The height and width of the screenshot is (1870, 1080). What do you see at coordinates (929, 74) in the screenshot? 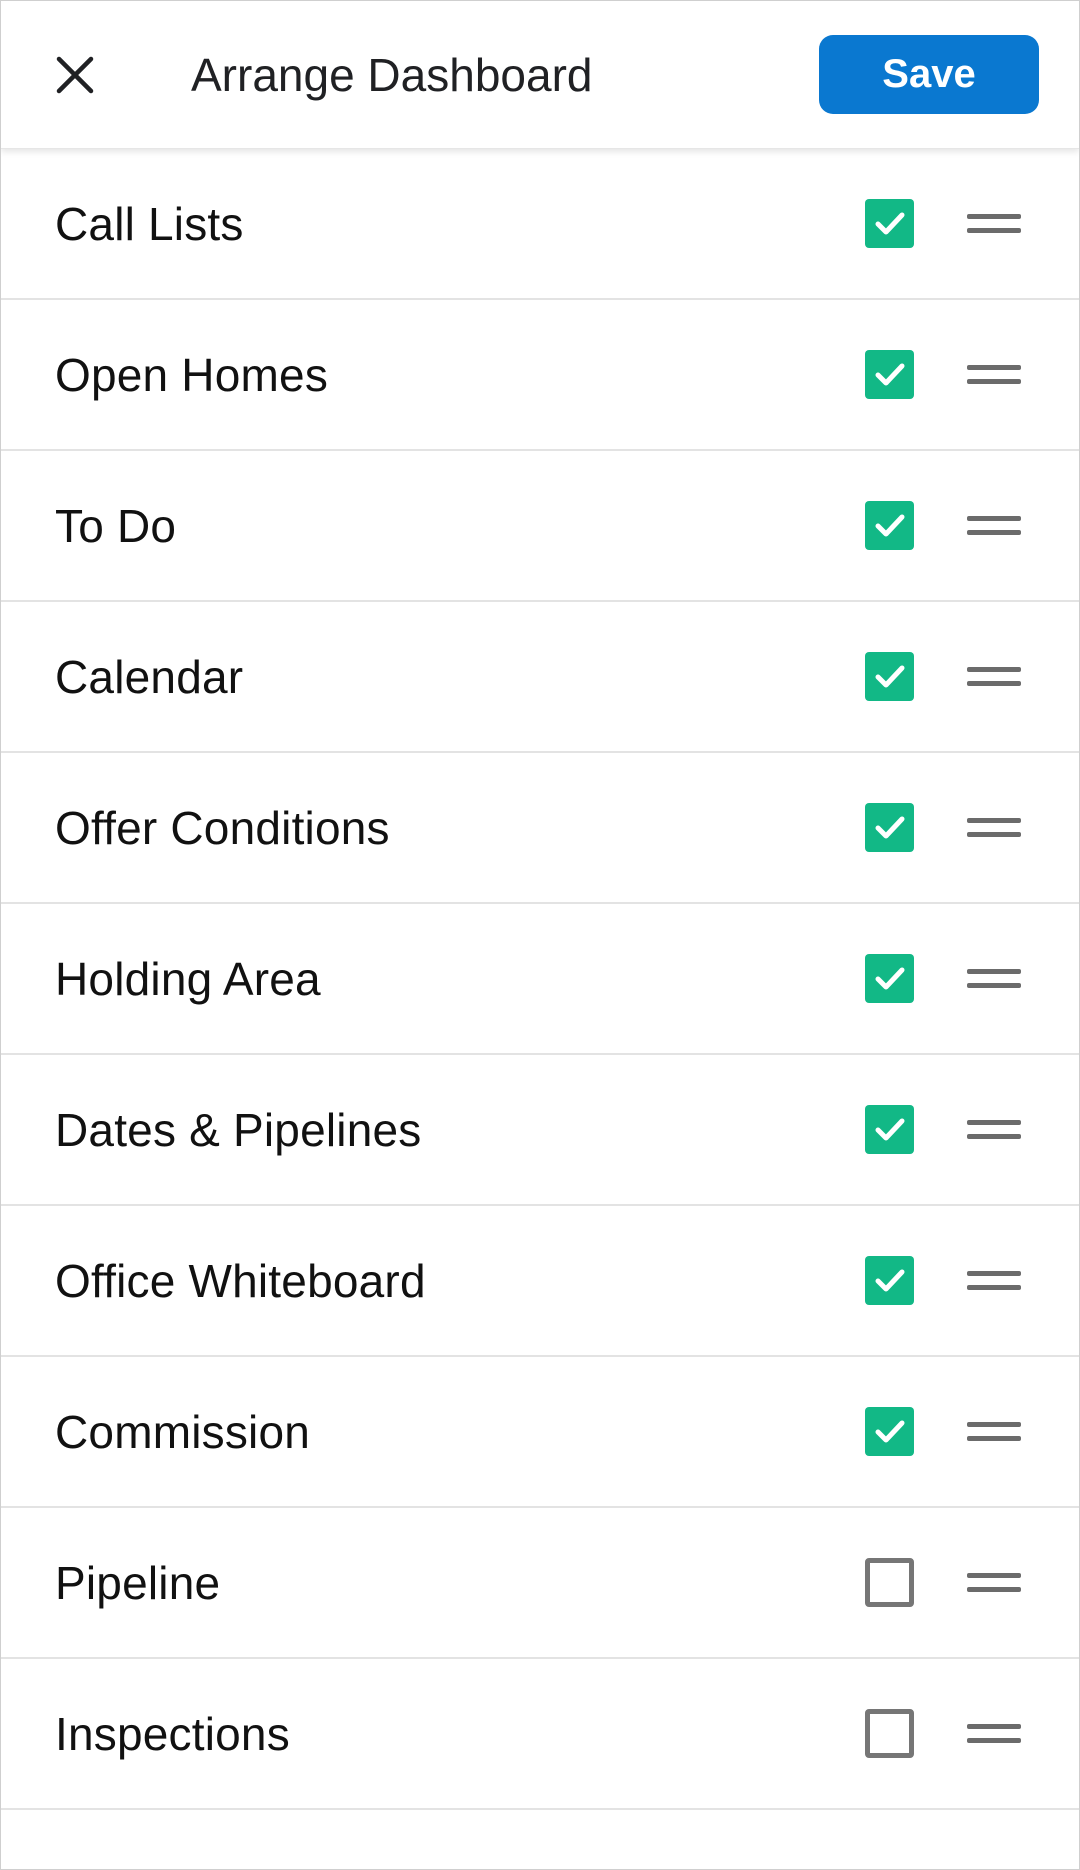
I see `save-button: Save` at bounding box center [929, 74].